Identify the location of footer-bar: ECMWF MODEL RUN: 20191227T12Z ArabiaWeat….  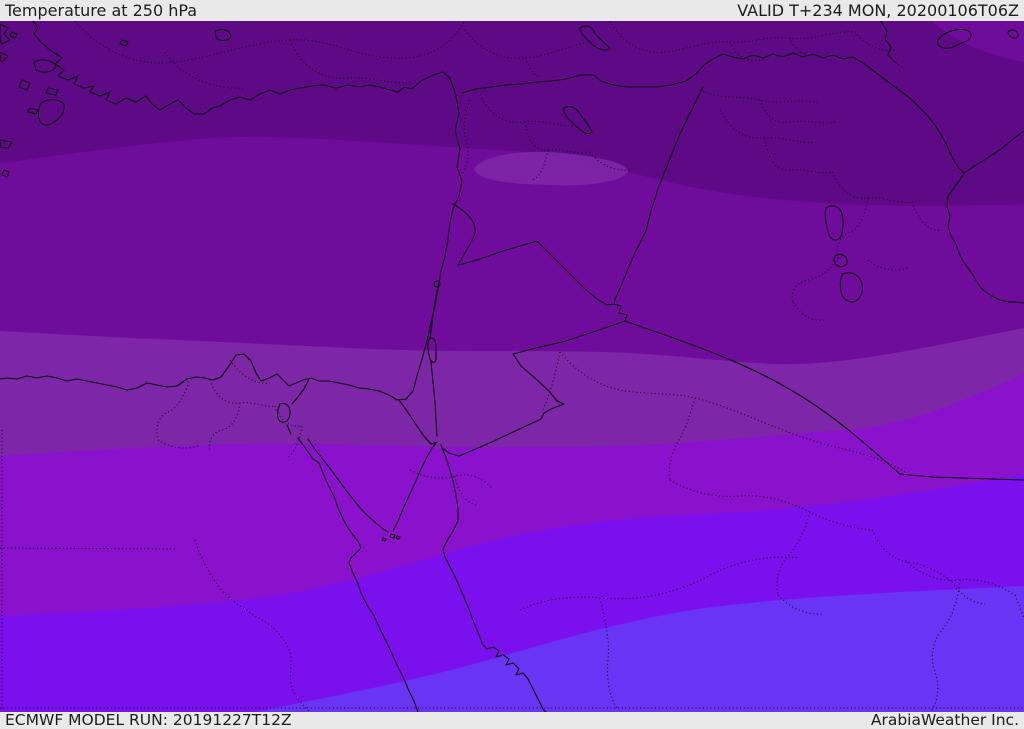
(512, 720).